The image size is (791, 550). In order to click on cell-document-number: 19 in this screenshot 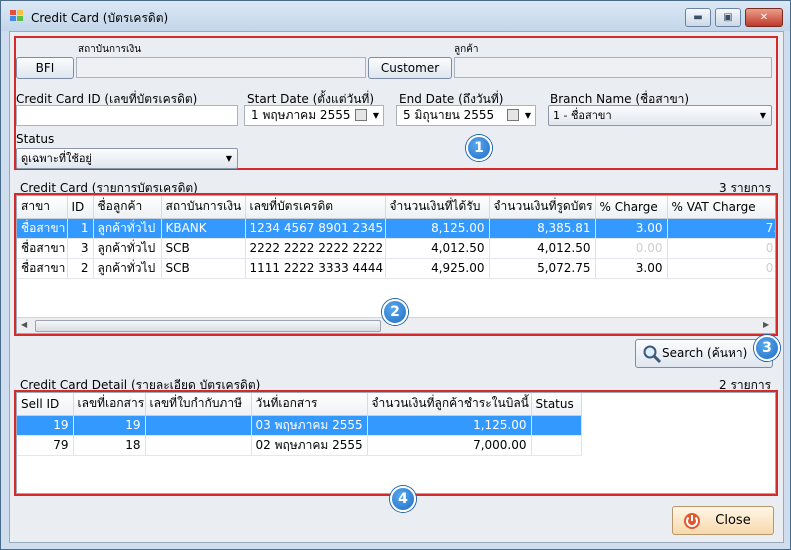, I will do `click(109, 425)`.